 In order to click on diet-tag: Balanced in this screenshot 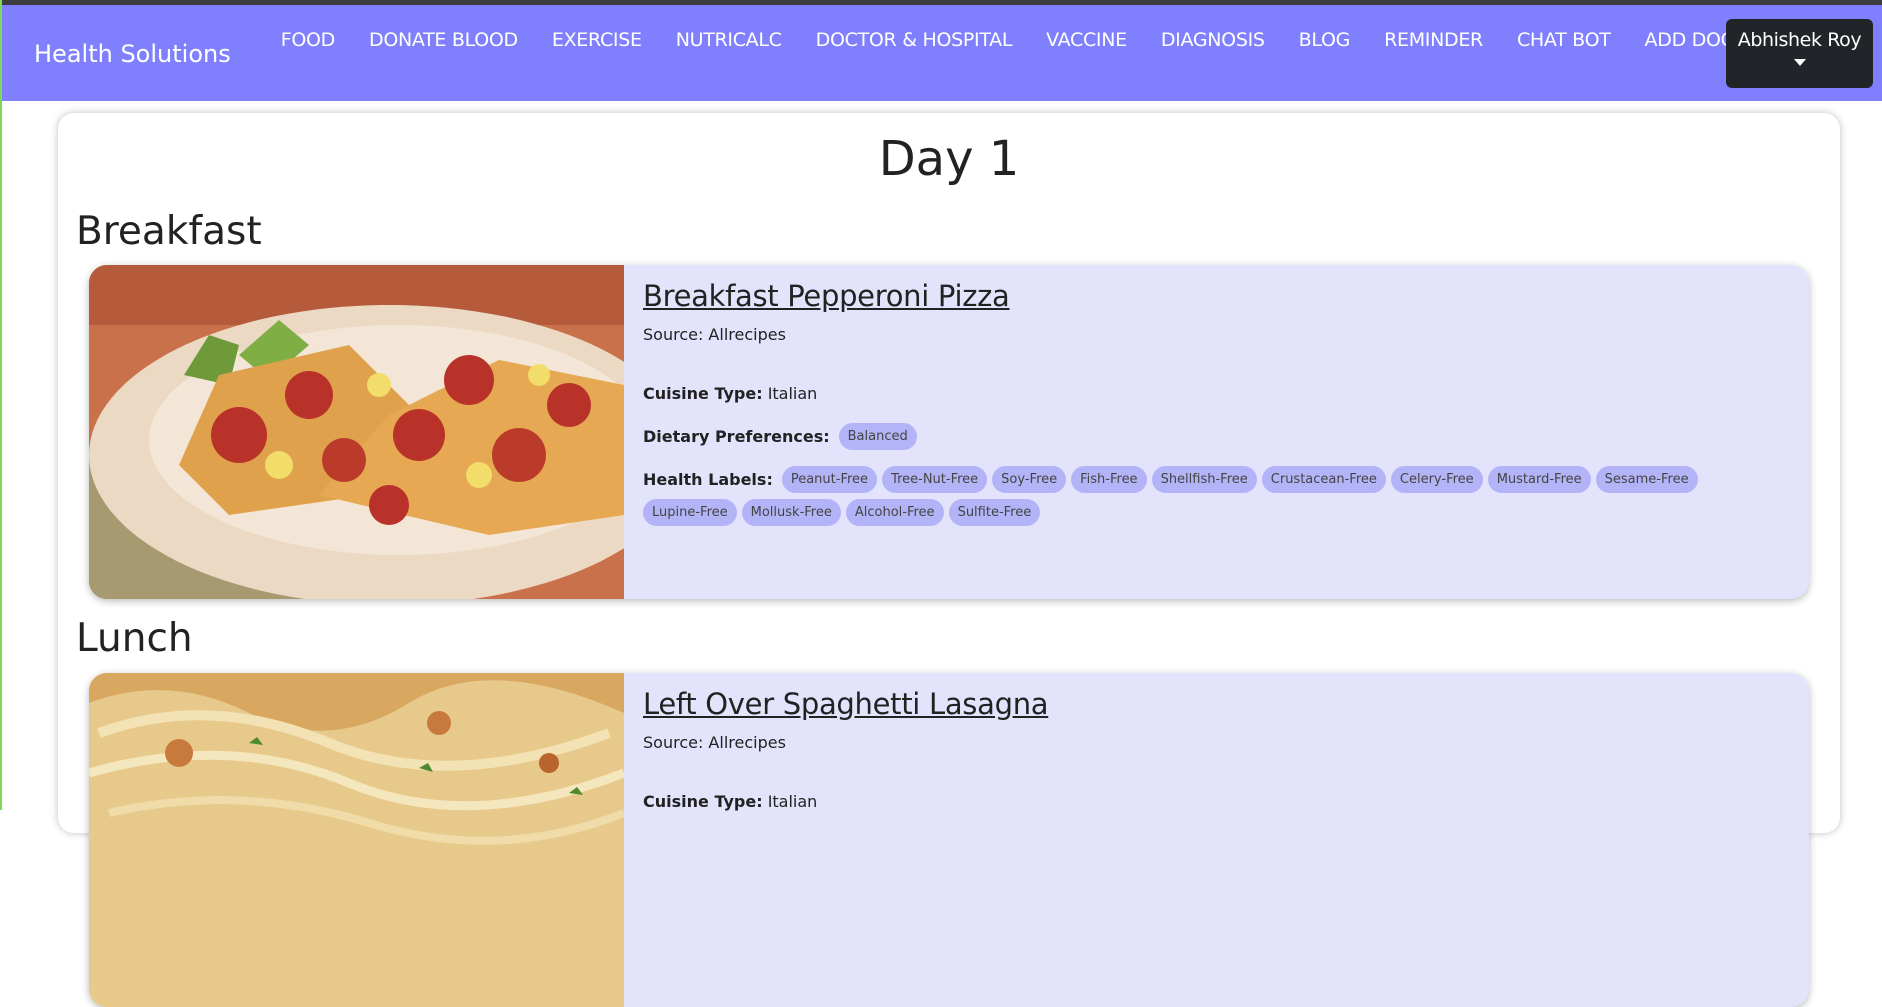, I will do `click(877, 436)`.